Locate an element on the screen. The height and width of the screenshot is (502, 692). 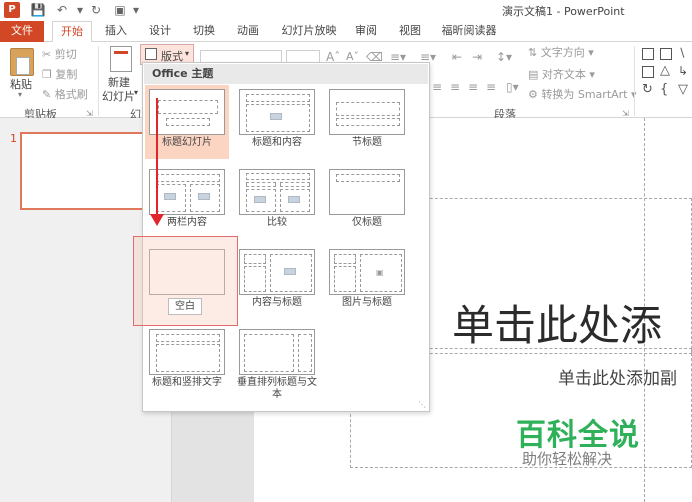
paste-icon is located at coordinates (22, 62).